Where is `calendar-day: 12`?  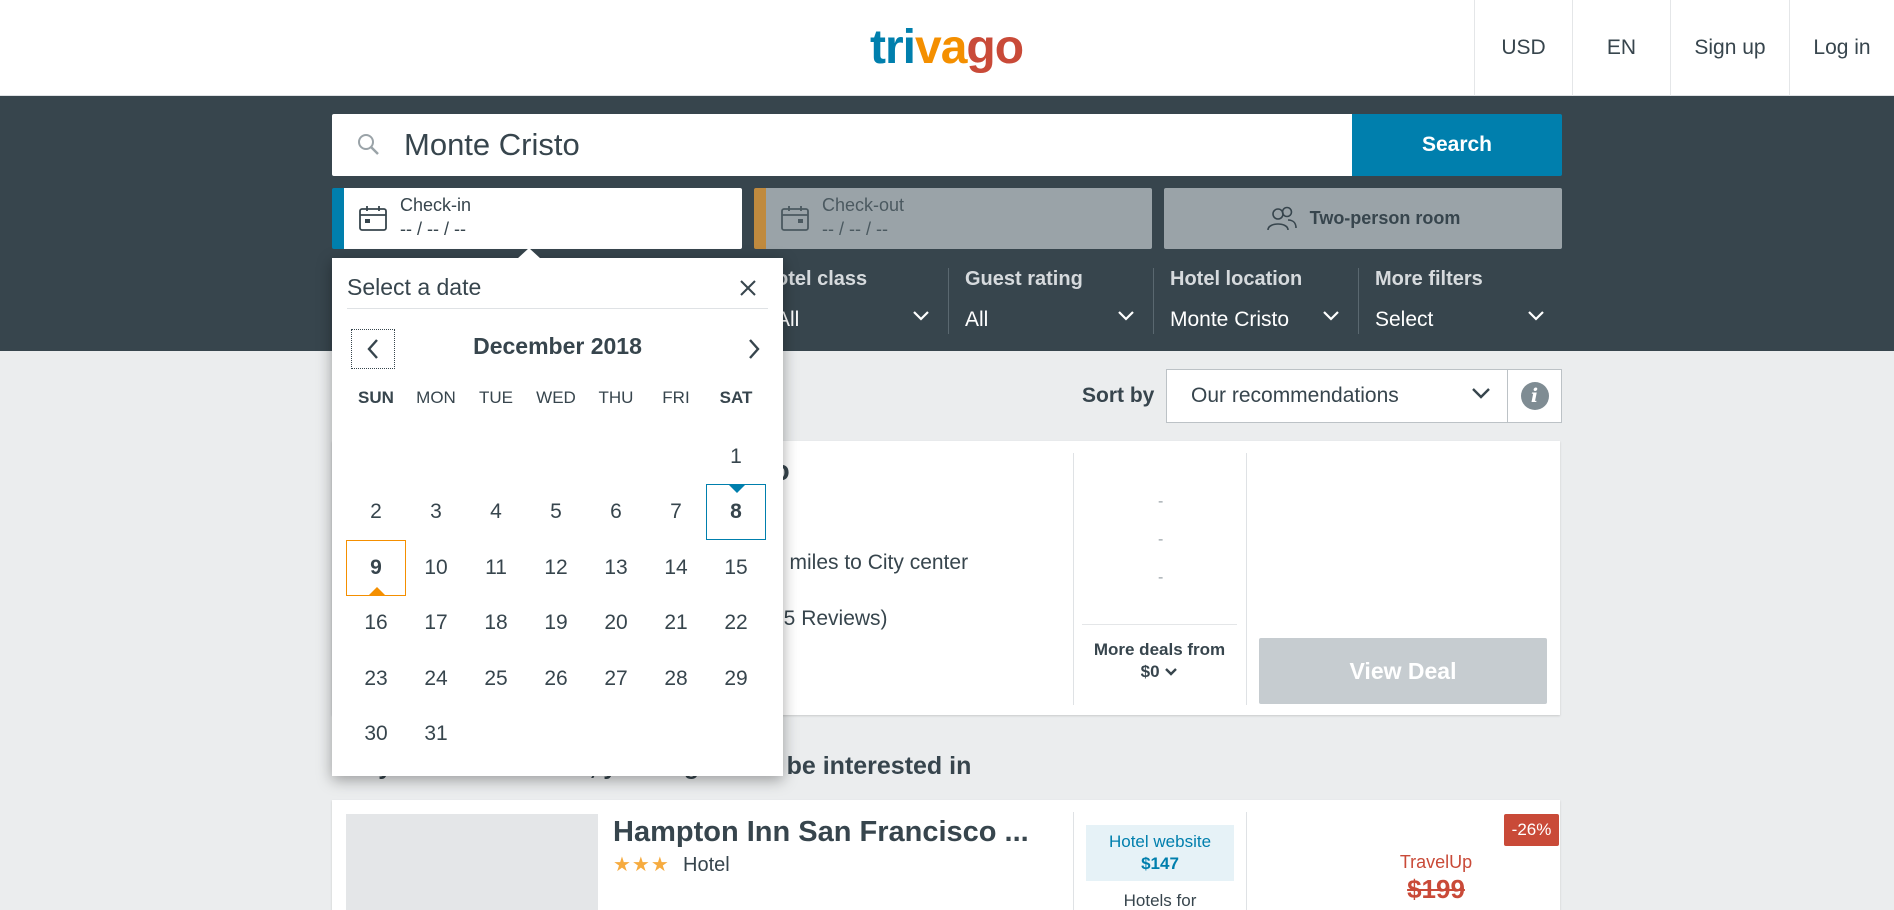
calendar-day: 12 is located at coordinates (556, 568).